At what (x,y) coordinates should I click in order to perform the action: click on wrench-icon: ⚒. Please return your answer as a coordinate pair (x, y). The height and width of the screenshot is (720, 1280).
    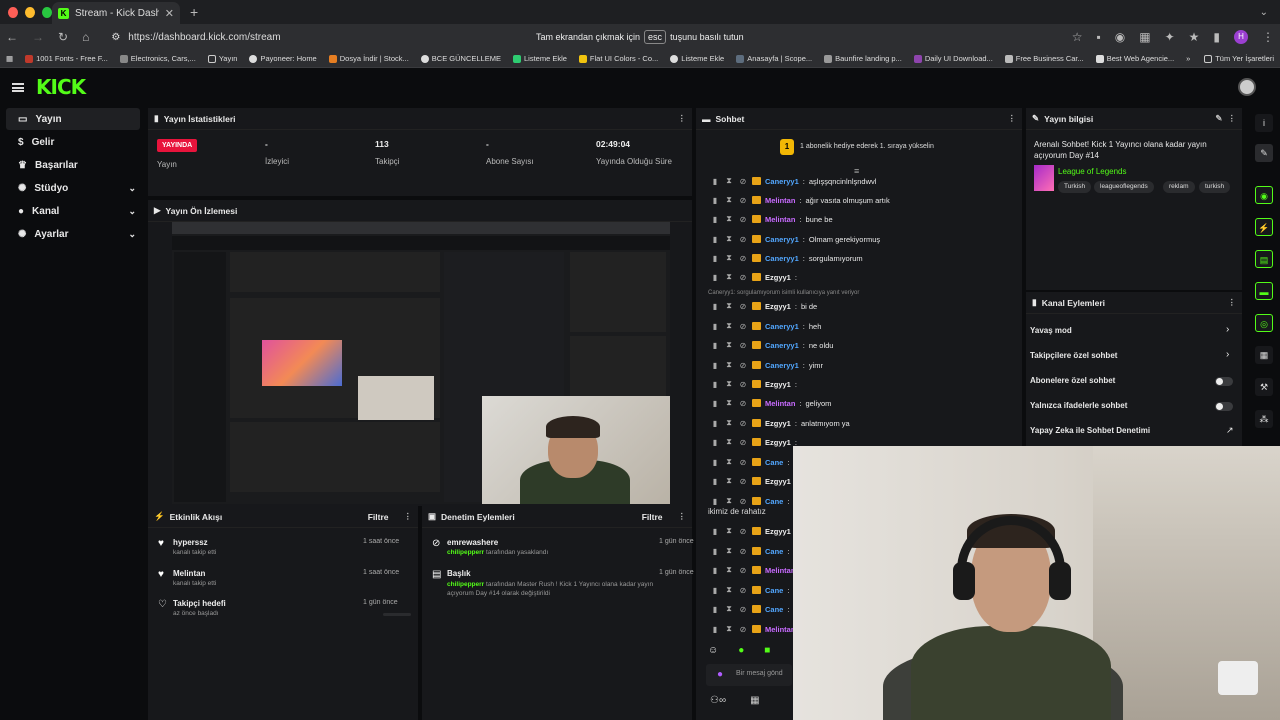
    Looking at the image, I should click on (1264, 387).